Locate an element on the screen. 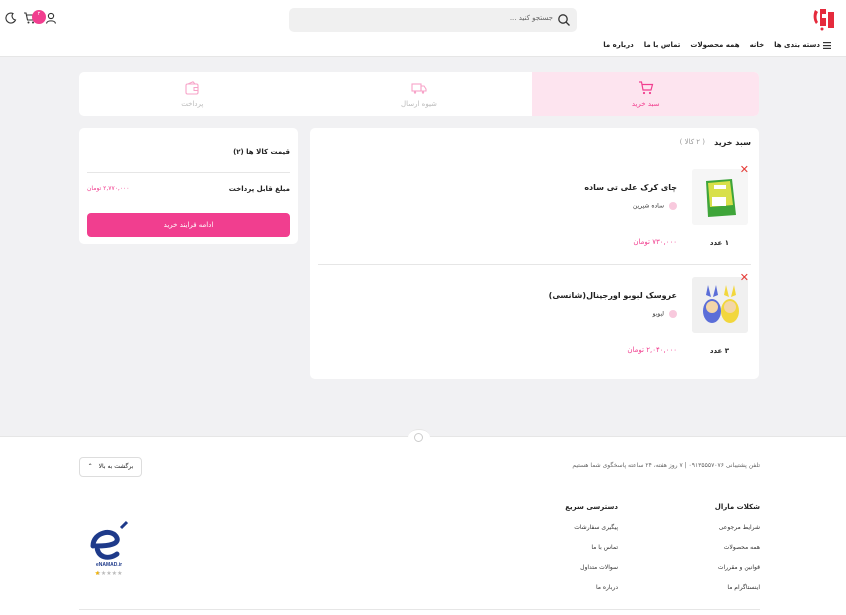 The height and width of the screenshot is (615, 846). product-variant: لبوبو is located at coordinates (664, 314).